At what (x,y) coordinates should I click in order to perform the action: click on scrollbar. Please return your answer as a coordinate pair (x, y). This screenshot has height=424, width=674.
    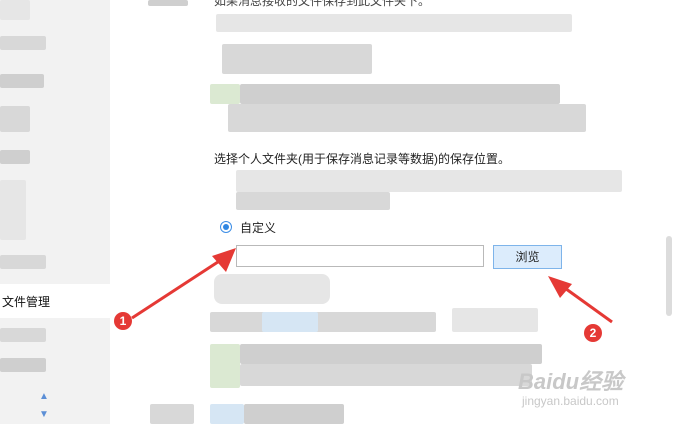
    Looking at the image, I should click on (669, 276).